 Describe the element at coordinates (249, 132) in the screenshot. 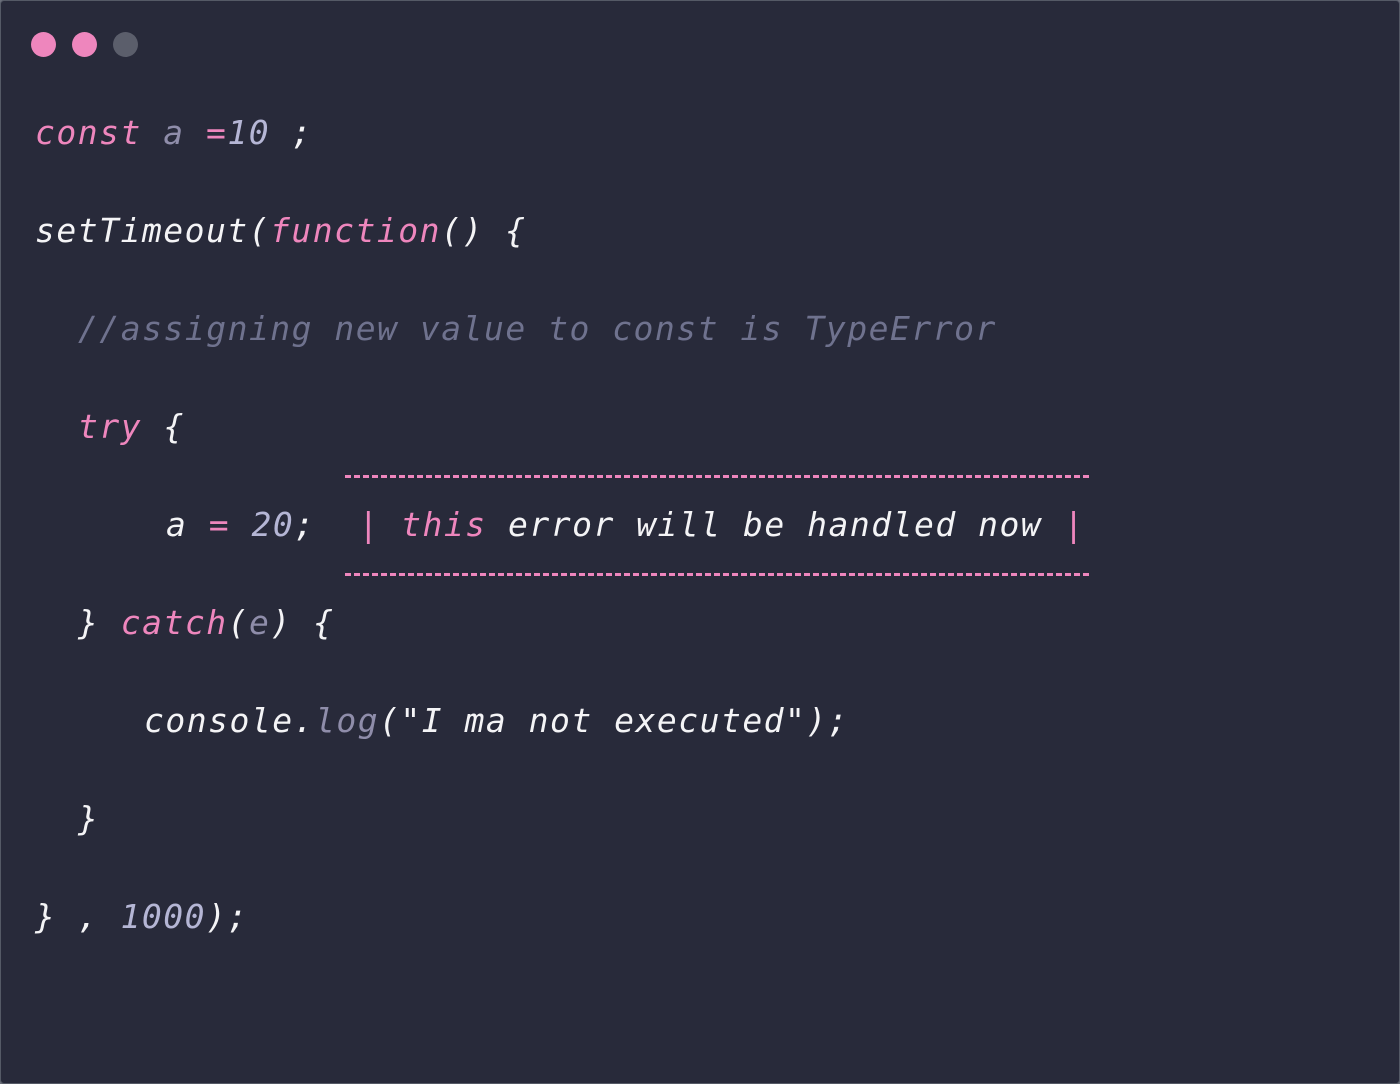

I see `number-literal: 10` at that location.